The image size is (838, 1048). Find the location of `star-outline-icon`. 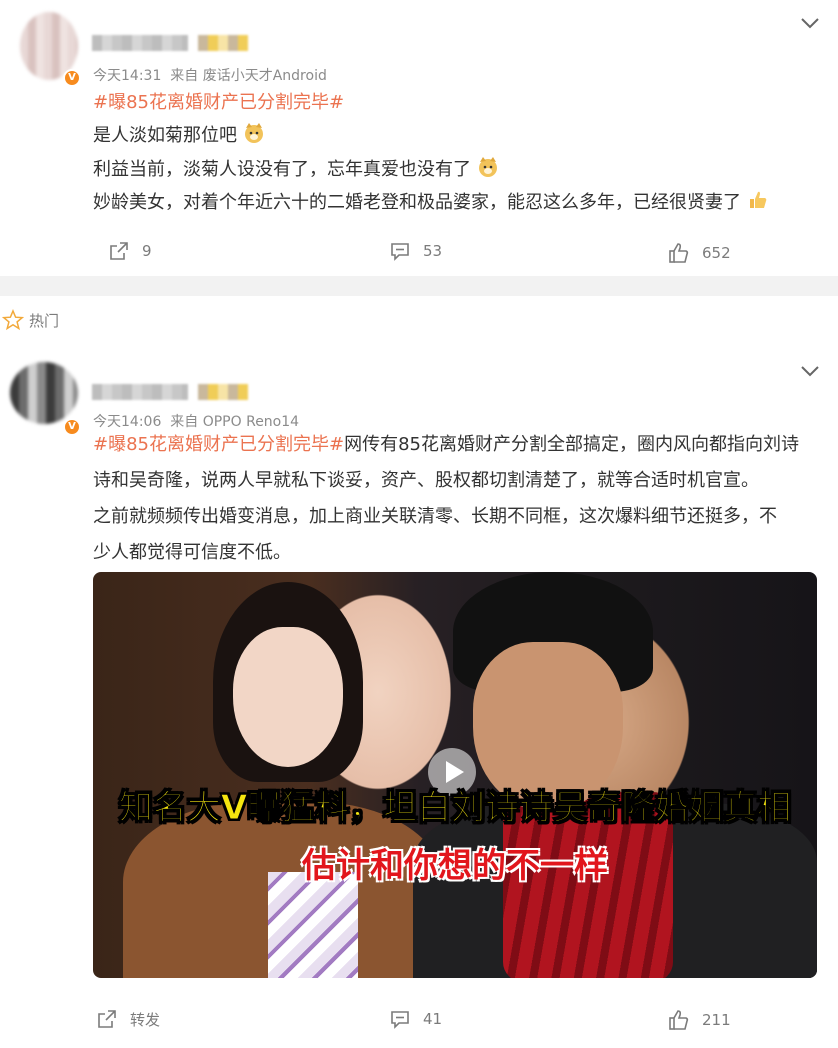

star-outline-icon is located at coordinates (13, 320).